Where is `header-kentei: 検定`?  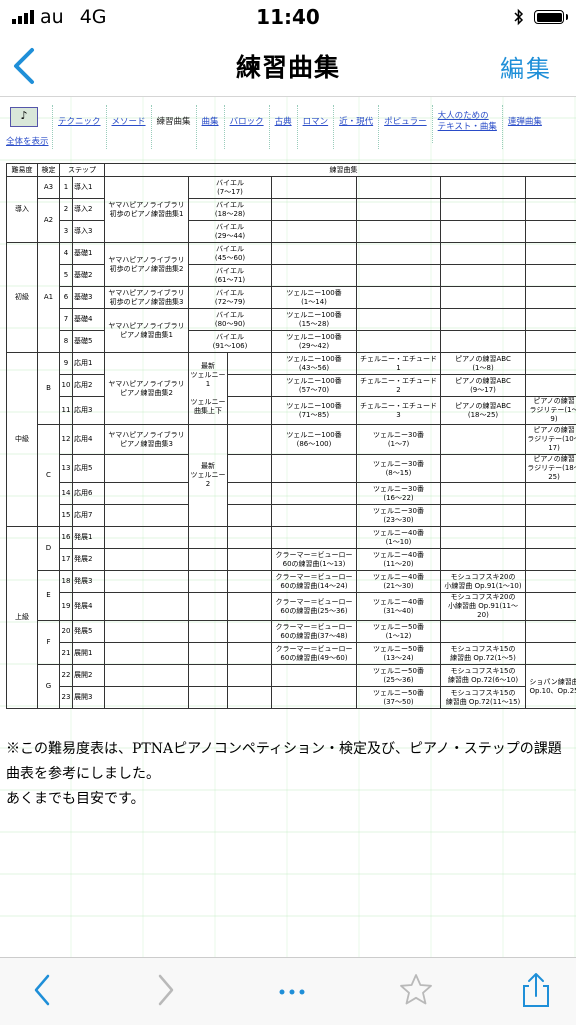
header-kentei: 検定 is located at coordinates (49, 170).